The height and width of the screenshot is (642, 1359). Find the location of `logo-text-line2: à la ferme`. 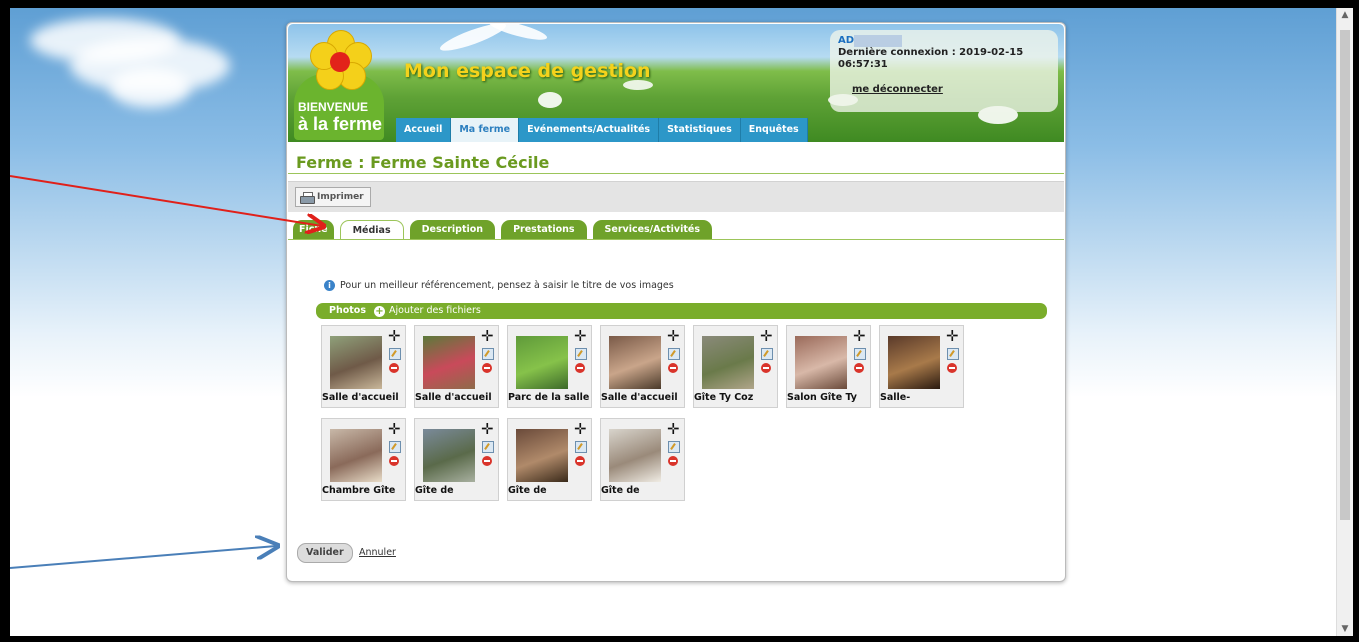

logo-text-line2: à la ferme is located at coordinates (340, 124).